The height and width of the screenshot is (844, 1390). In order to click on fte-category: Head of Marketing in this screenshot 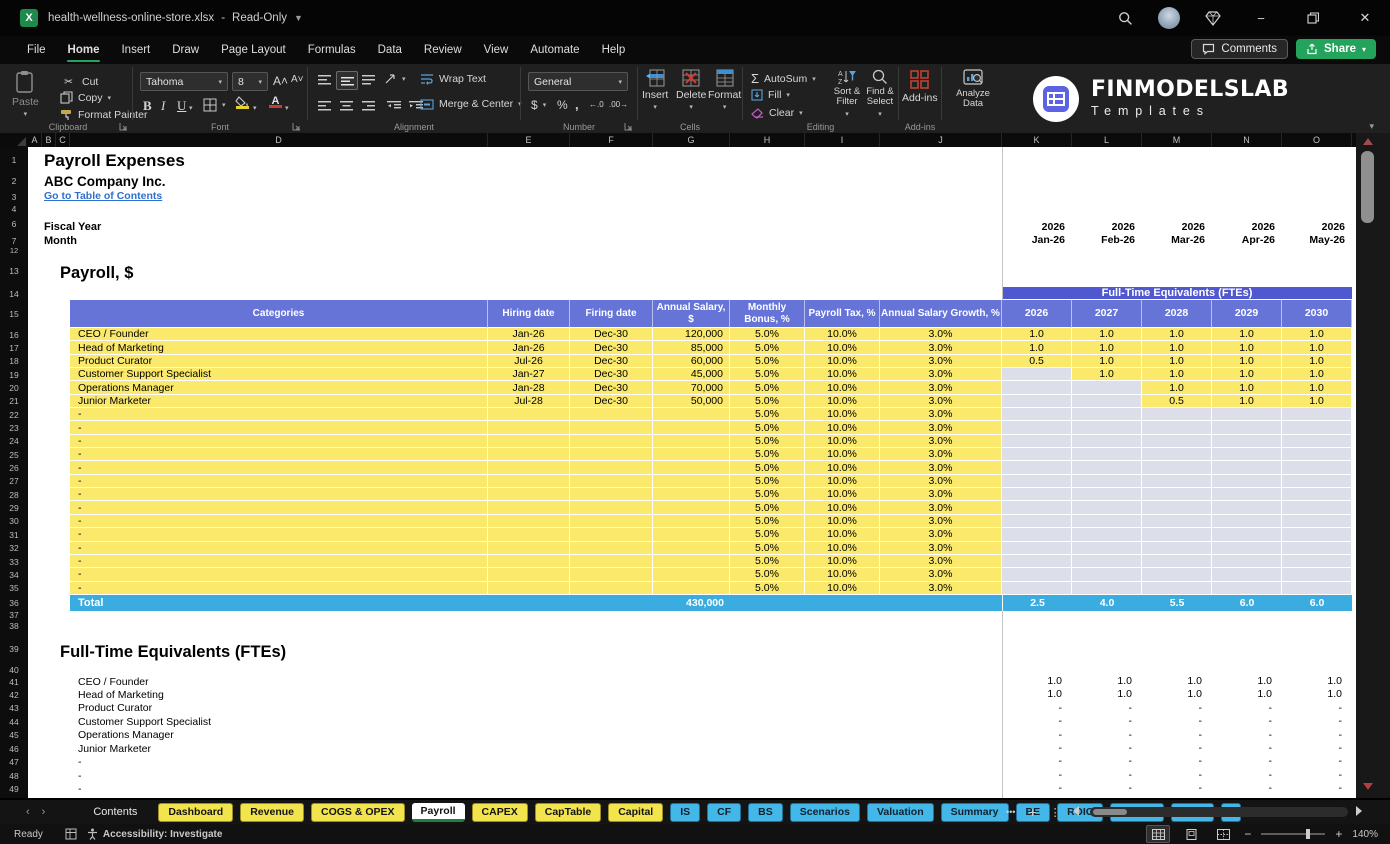, I will do `click(121, 694)`.